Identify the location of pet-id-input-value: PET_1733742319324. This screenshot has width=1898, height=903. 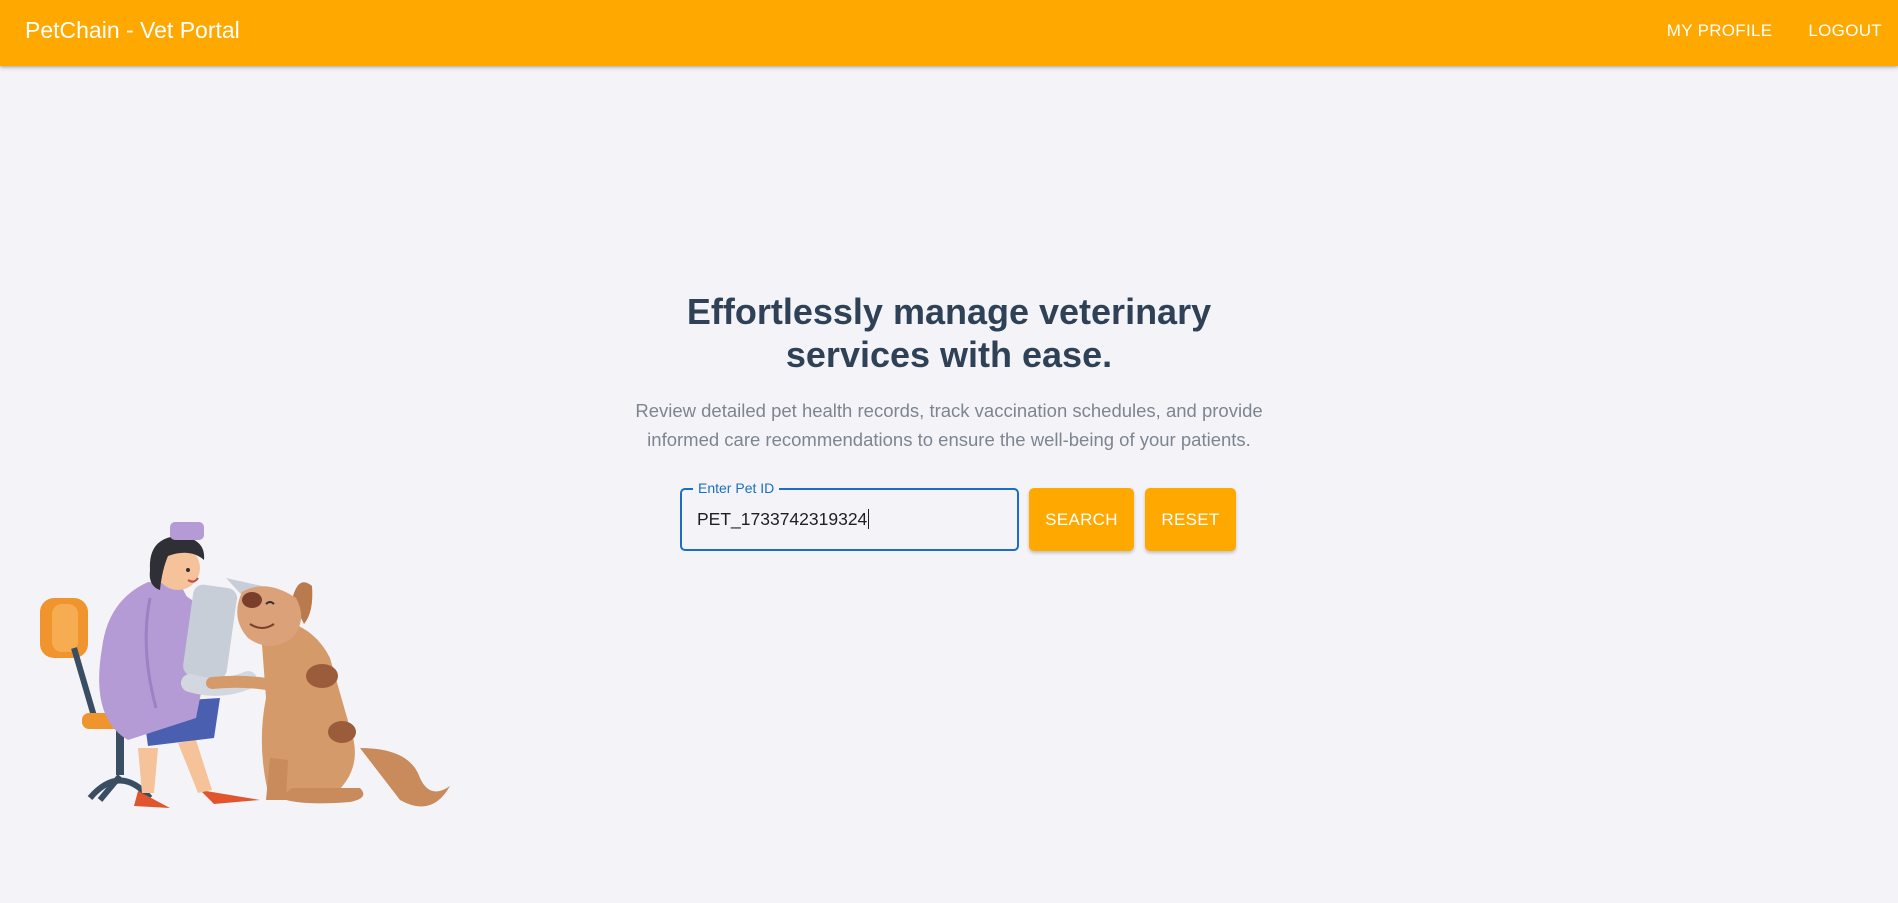
(783, 519).